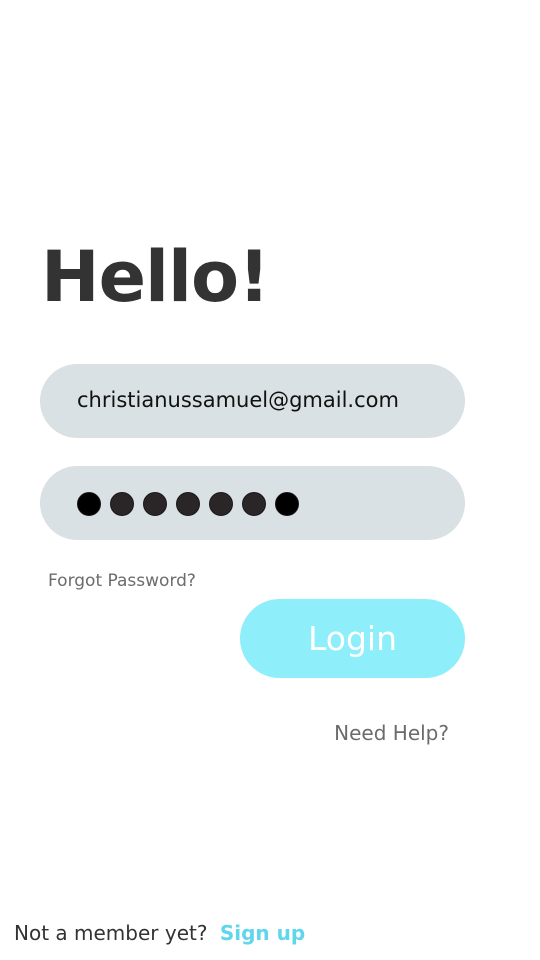  I want to click on signup-link: Sign up, so click(262, 933).